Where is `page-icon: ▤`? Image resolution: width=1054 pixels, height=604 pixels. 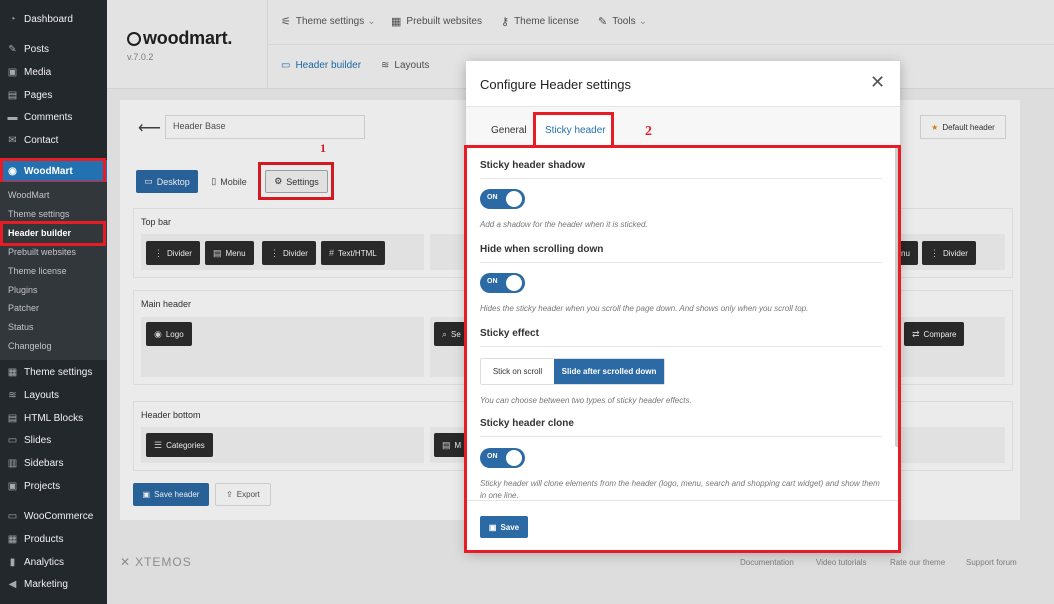 page-icon: ▤ is located at coordinates (12, 95).